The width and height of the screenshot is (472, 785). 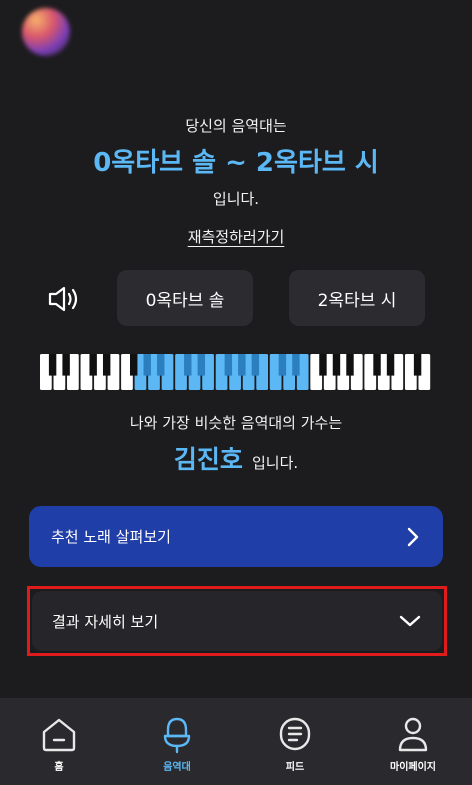 What do you see at coordinates (236, 126) in the screenshot?
I see `range-intro-text: 당신의 음역대는` at bounding box center [236, 126].